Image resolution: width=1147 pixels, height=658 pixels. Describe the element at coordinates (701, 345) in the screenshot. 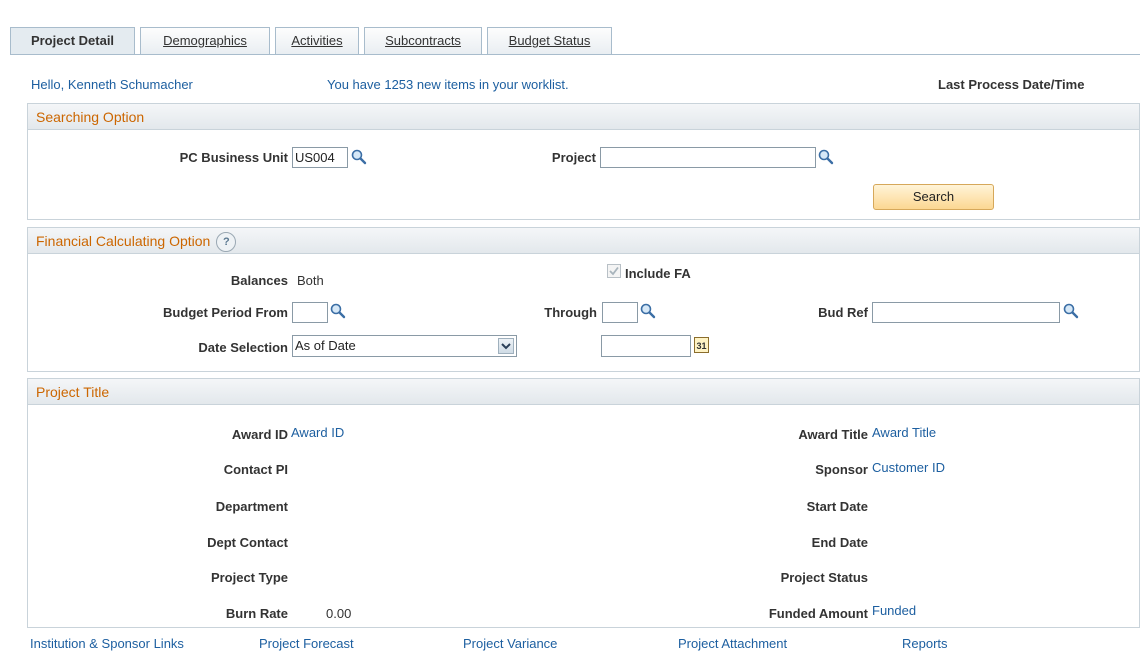

I see `calendar-icon: 31` at that location.